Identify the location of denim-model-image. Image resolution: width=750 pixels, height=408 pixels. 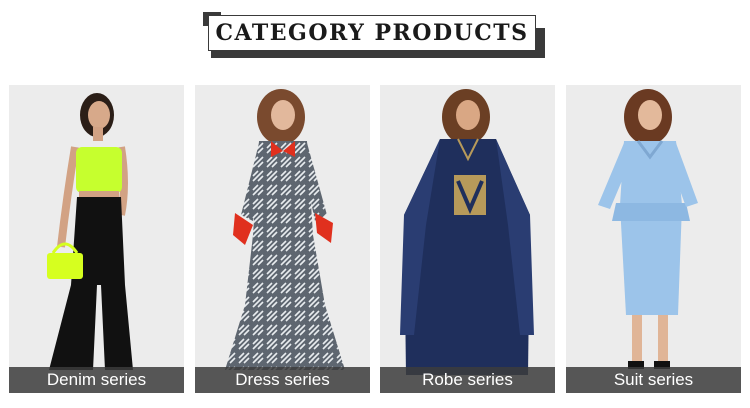
(90, 231).